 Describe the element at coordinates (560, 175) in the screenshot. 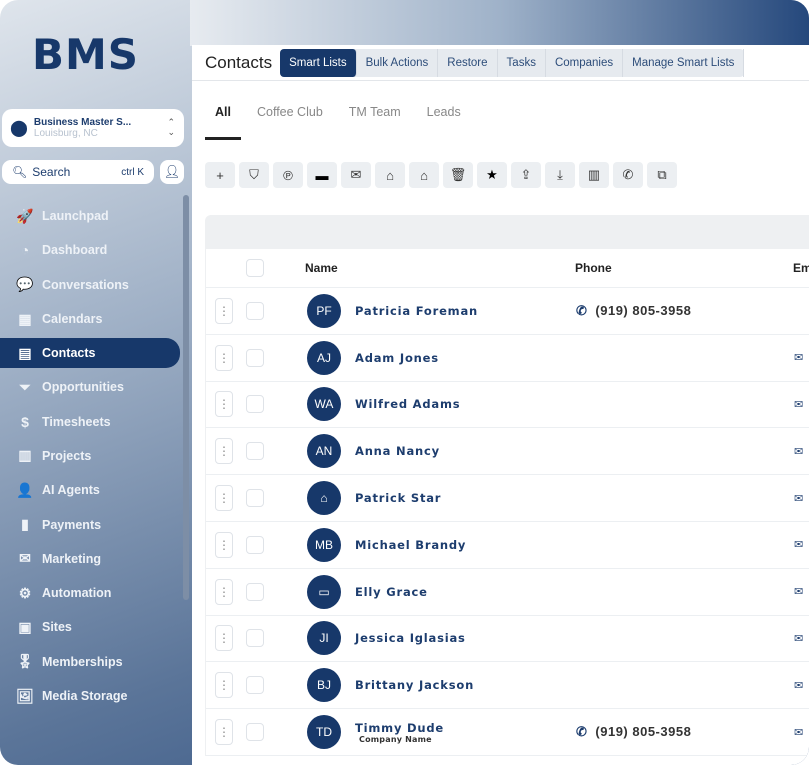

I see `import-button: ⤓` at that location.